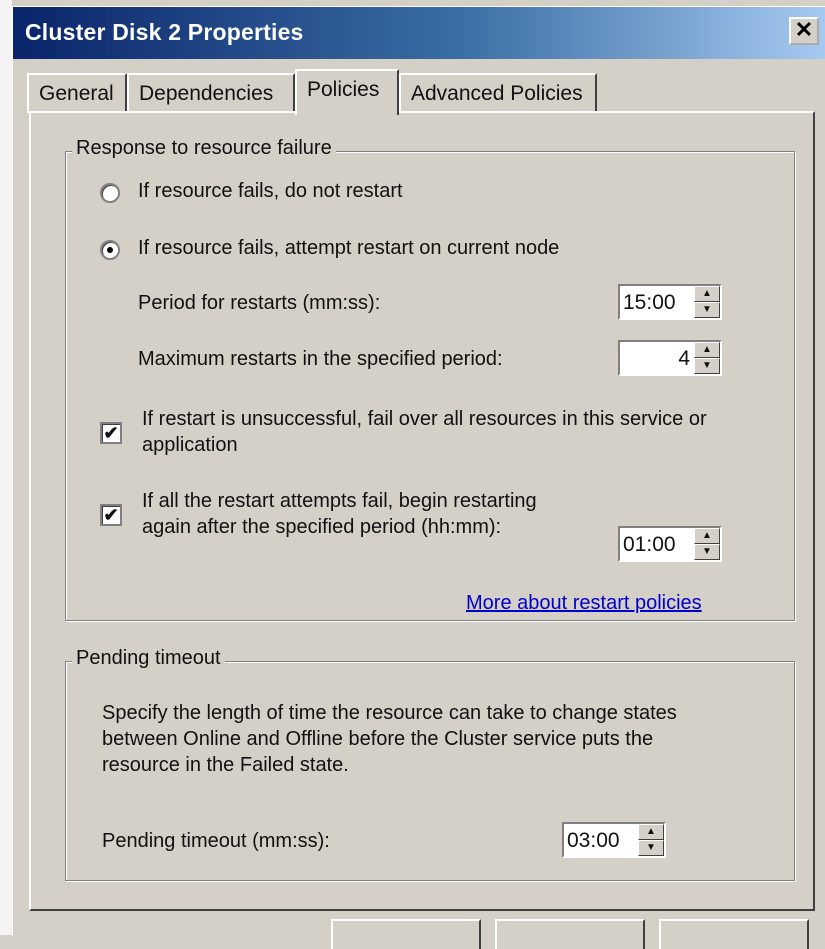  I want to click on radio-no-restart, so click(110, 193).